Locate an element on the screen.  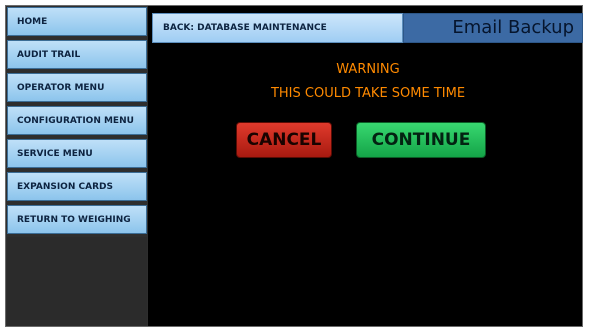
warning-message: THIS COULD TAKE SOME TIME is located at coordinates (368, 93).